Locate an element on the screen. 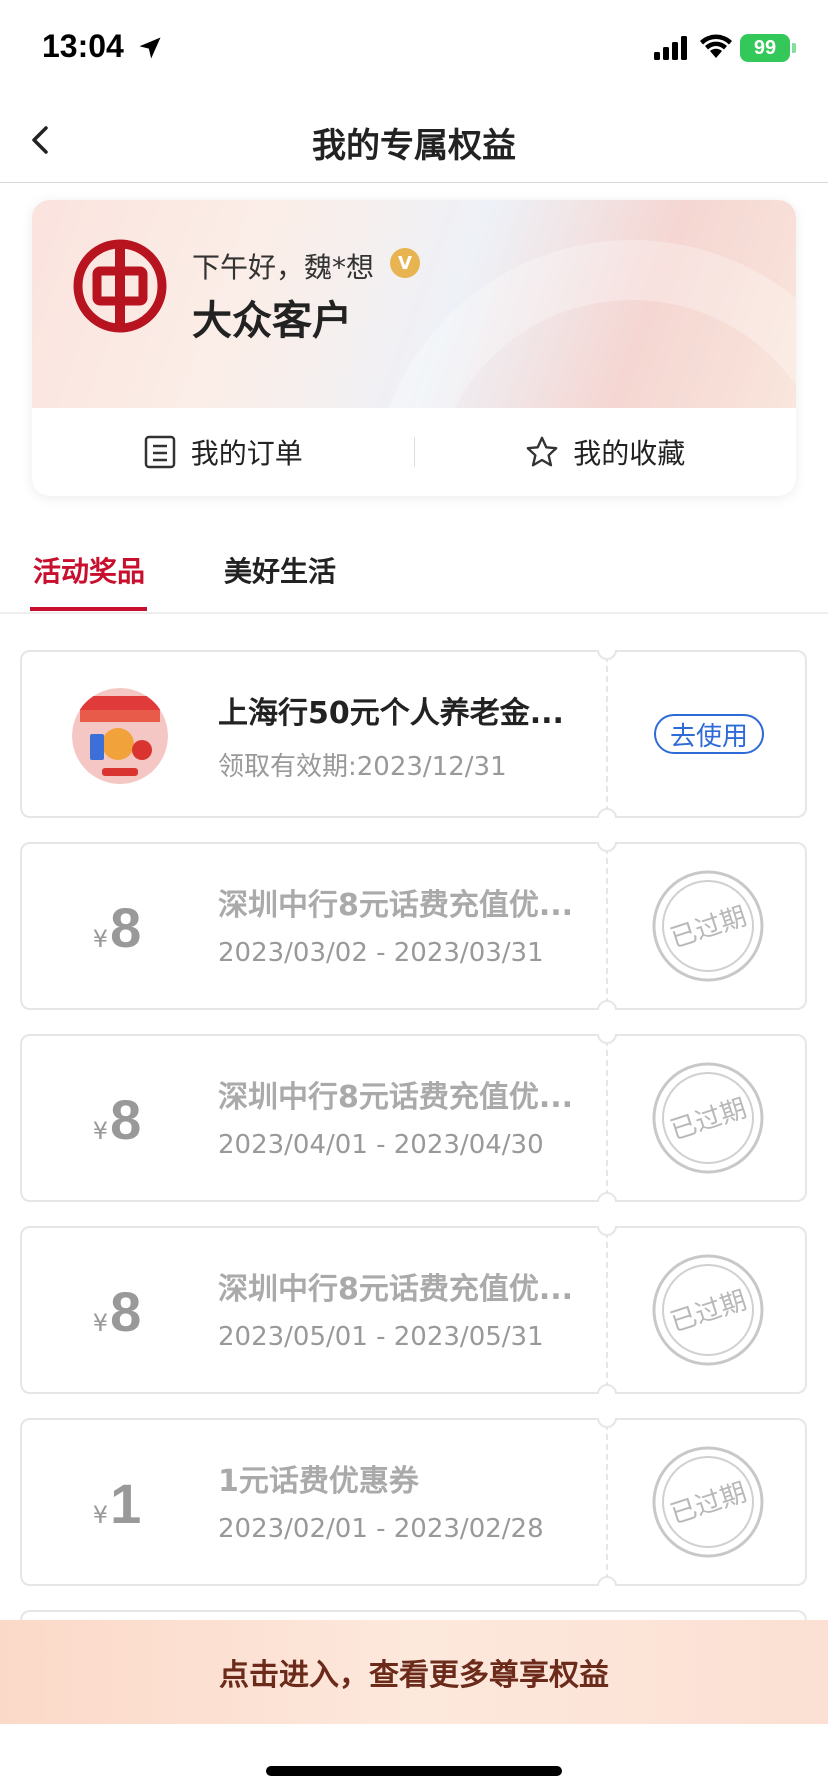 Image resolution: width=828 pixels, height=1792 pixels. category-tabs: 活动奖品 美好生活 is located at coordinates (414, 567).